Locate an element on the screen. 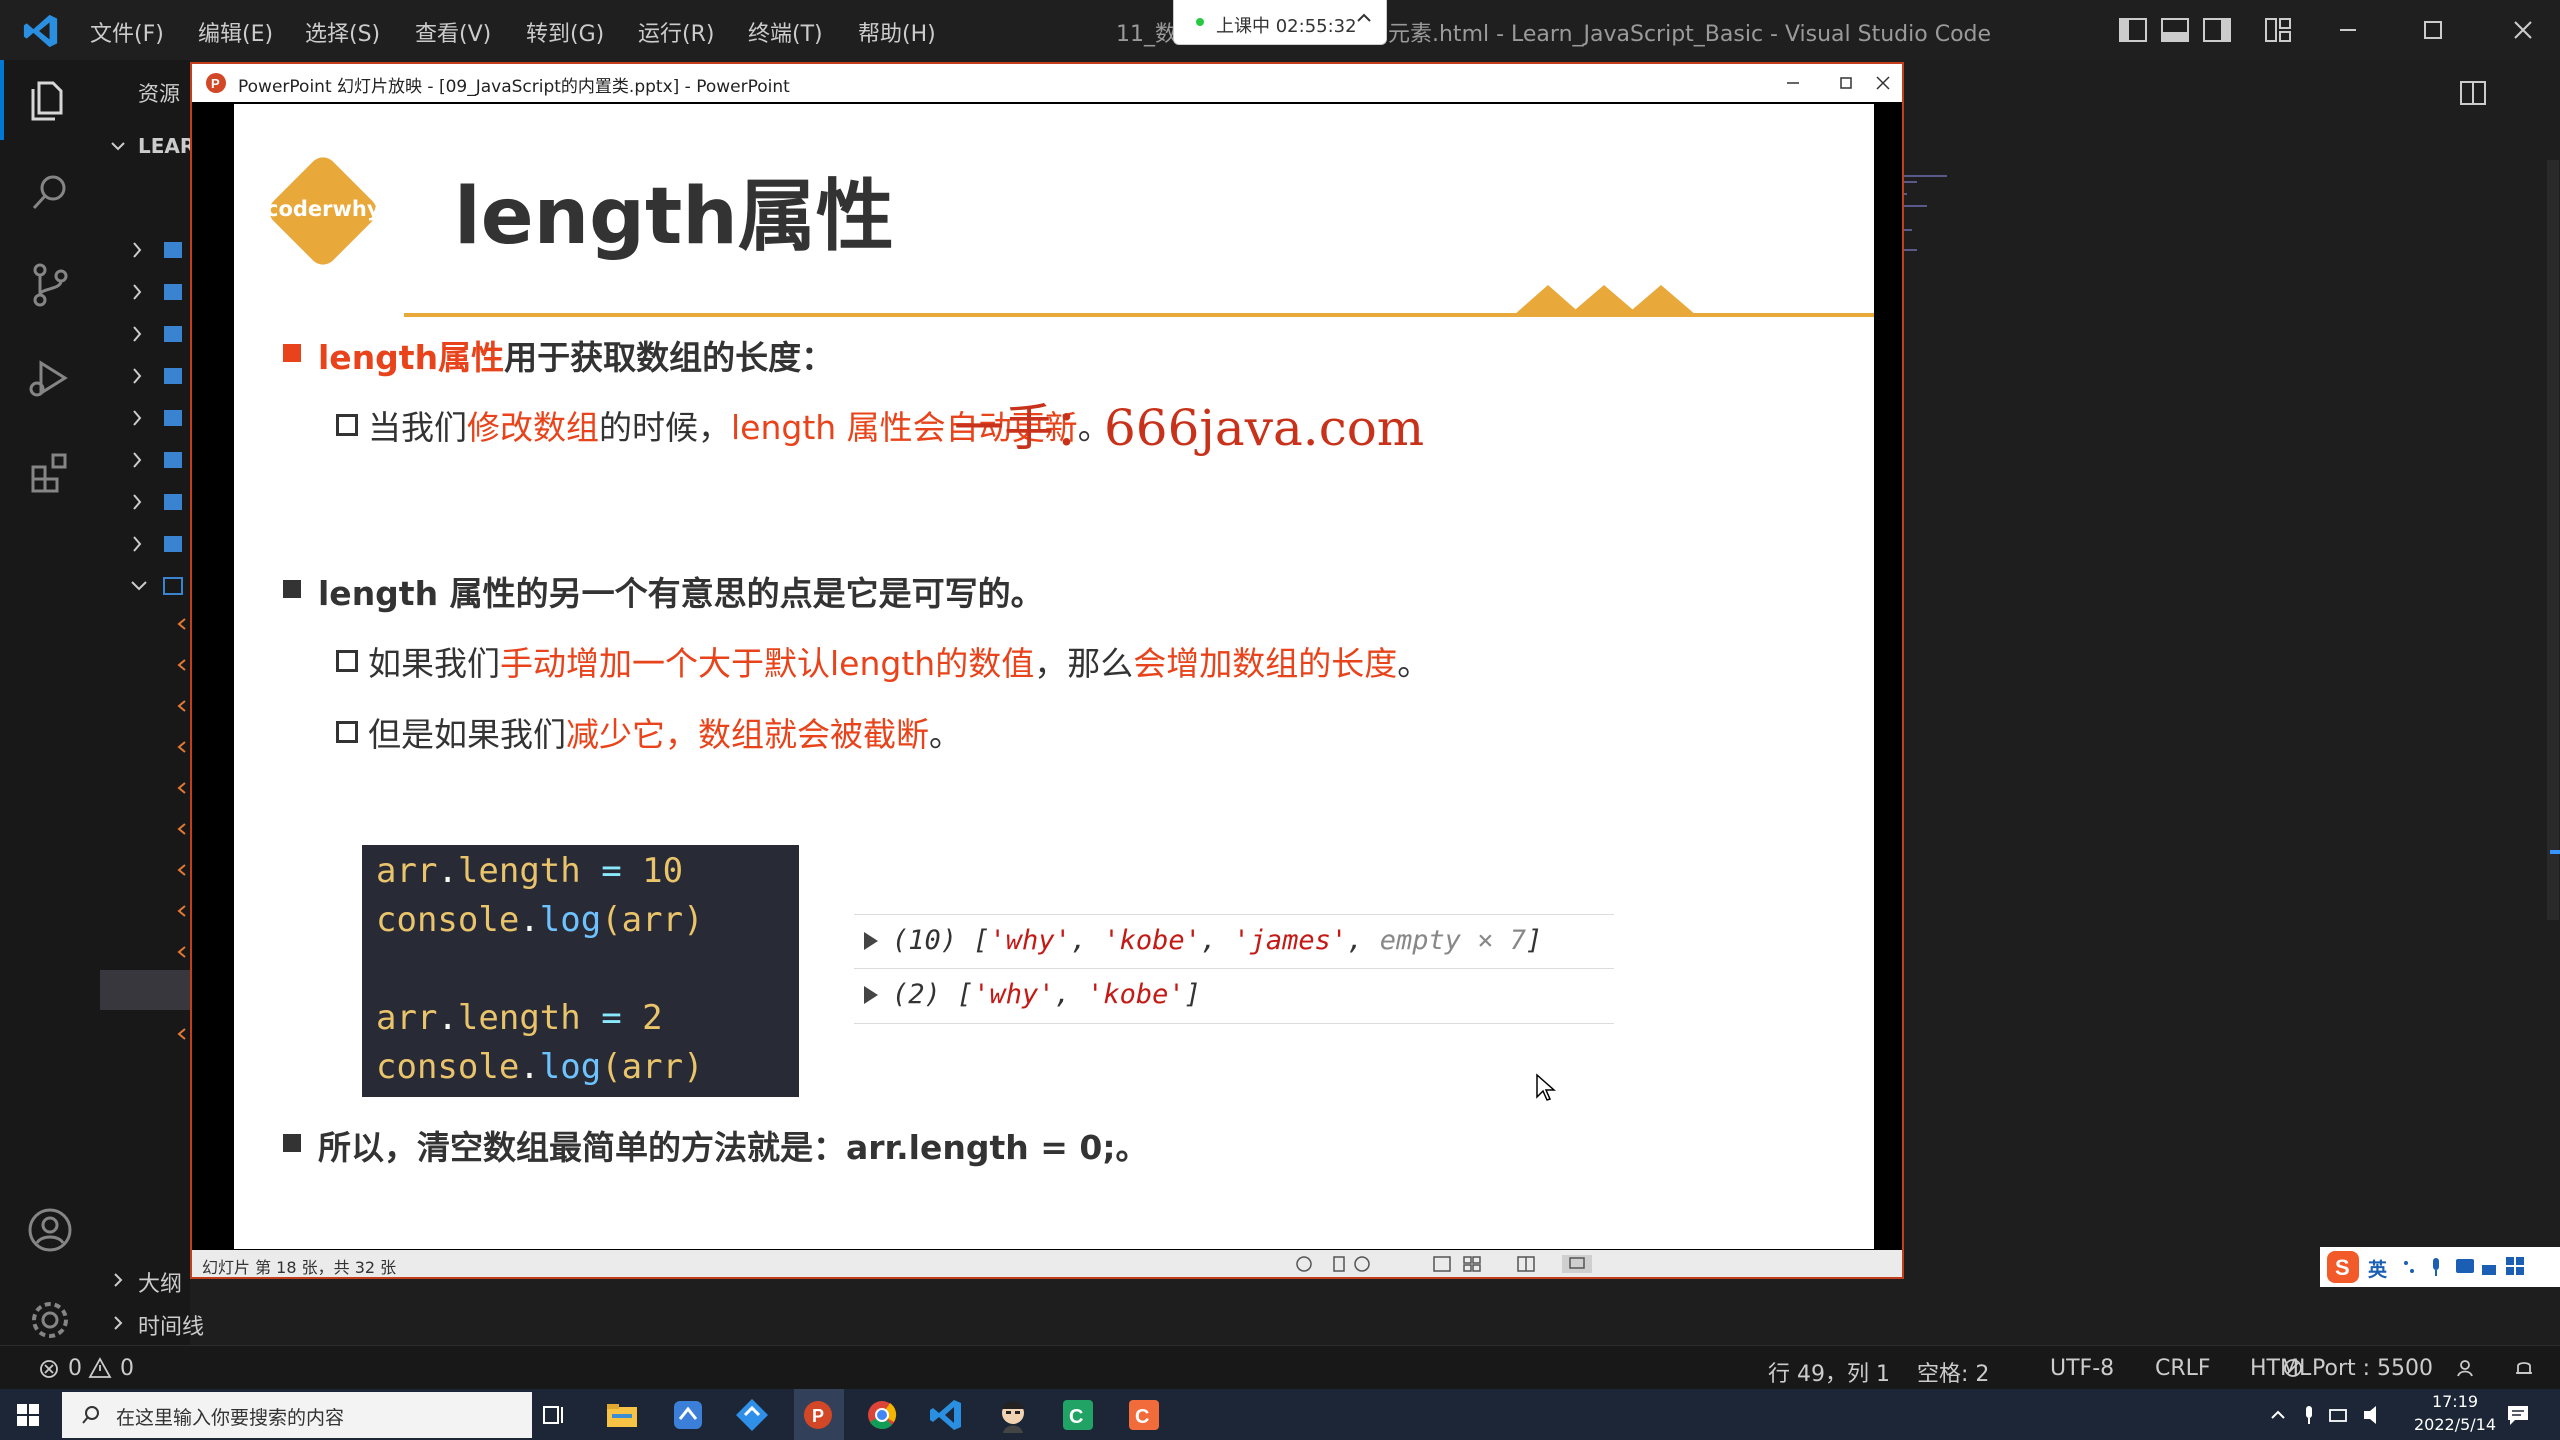  menu-edit: 编辑(E) is located at coordinates (235, 31).